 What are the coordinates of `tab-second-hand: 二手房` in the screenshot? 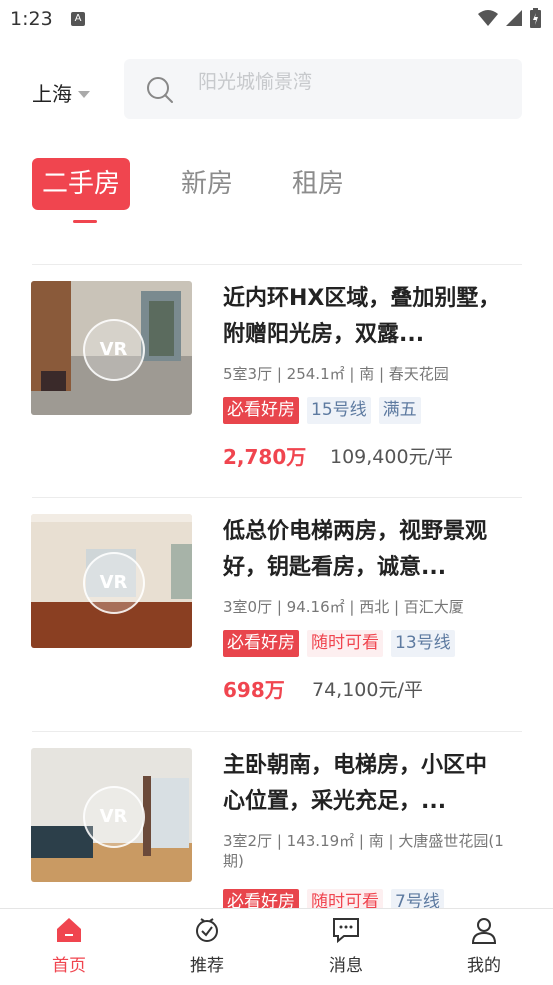 It's located at (81, 184).